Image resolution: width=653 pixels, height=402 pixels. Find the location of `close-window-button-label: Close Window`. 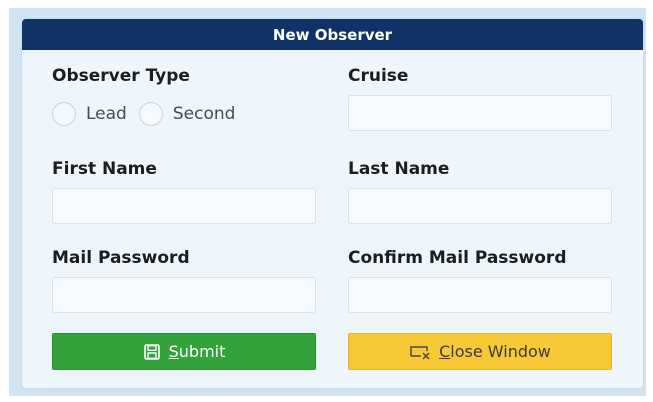

close-window-button-label: Close Window is located at coordinates (495, 351).